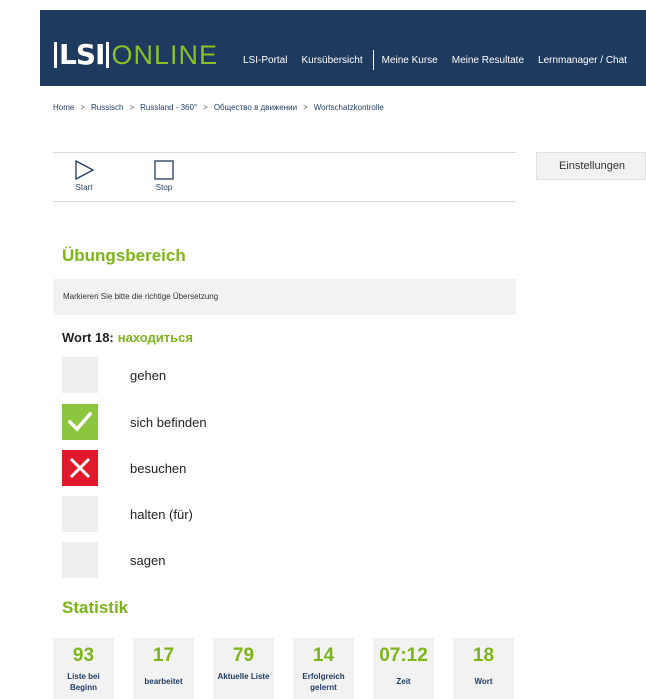 This screenshot has height=699, width=646. What do you see at coordinates (83, 655) in the screenshot?
I see `stat-value: 93` at bounding box center [83, 655].